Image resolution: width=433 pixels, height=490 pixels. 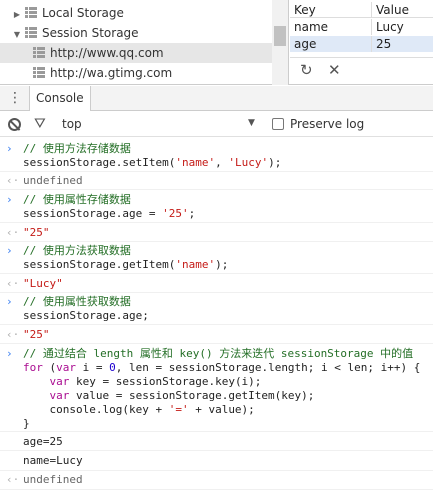 What do you see at coordinates (77, 301) in the screenshot?
I see `code-comment: // 使用属性获取数据` at bounding box center [77, 301].